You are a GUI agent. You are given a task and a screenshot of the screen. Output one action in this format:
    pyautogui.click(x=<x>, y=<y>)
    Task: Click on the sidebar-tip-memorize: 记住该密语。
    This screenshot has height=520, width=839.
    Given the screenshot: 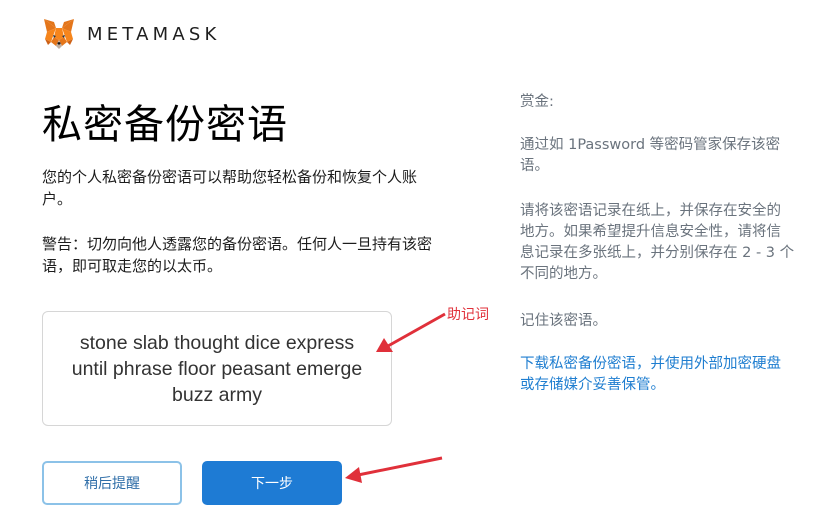 What is the action you would take?
    pyautogui.click(x=563, y=321)
    